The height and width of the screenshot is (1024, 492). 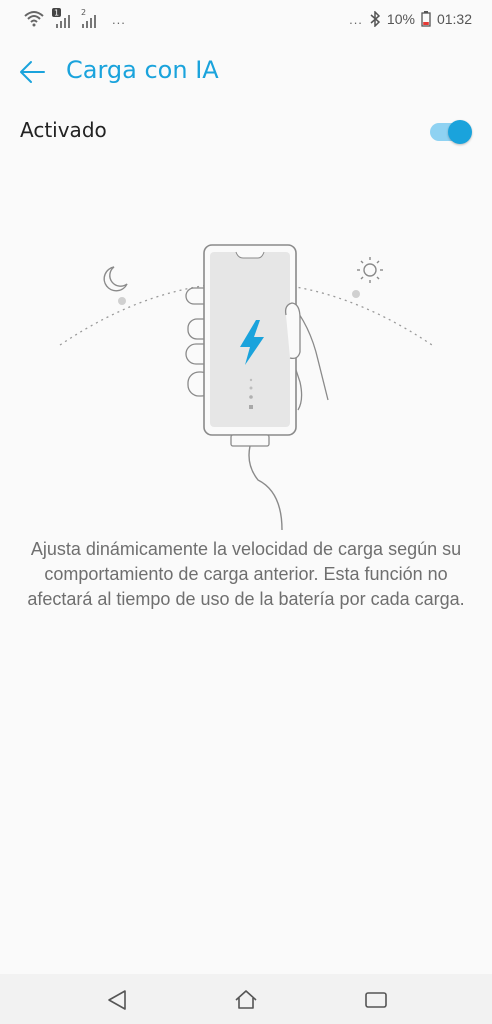 What do you see at coordinates (246, 132) in the screenshot?
I see `setting-row-activado: Activado` at bounding box center [246, 132].